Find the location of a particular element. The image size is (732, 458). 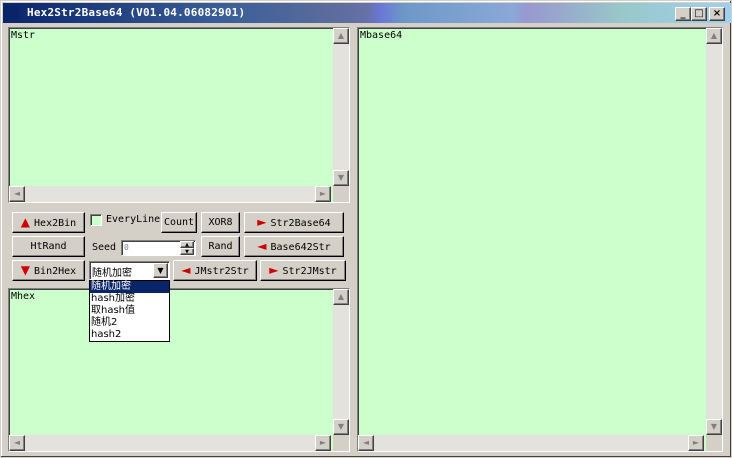

mhex-horizontal-scrollbar: ◄ ► is located at coordinates (170, 443).